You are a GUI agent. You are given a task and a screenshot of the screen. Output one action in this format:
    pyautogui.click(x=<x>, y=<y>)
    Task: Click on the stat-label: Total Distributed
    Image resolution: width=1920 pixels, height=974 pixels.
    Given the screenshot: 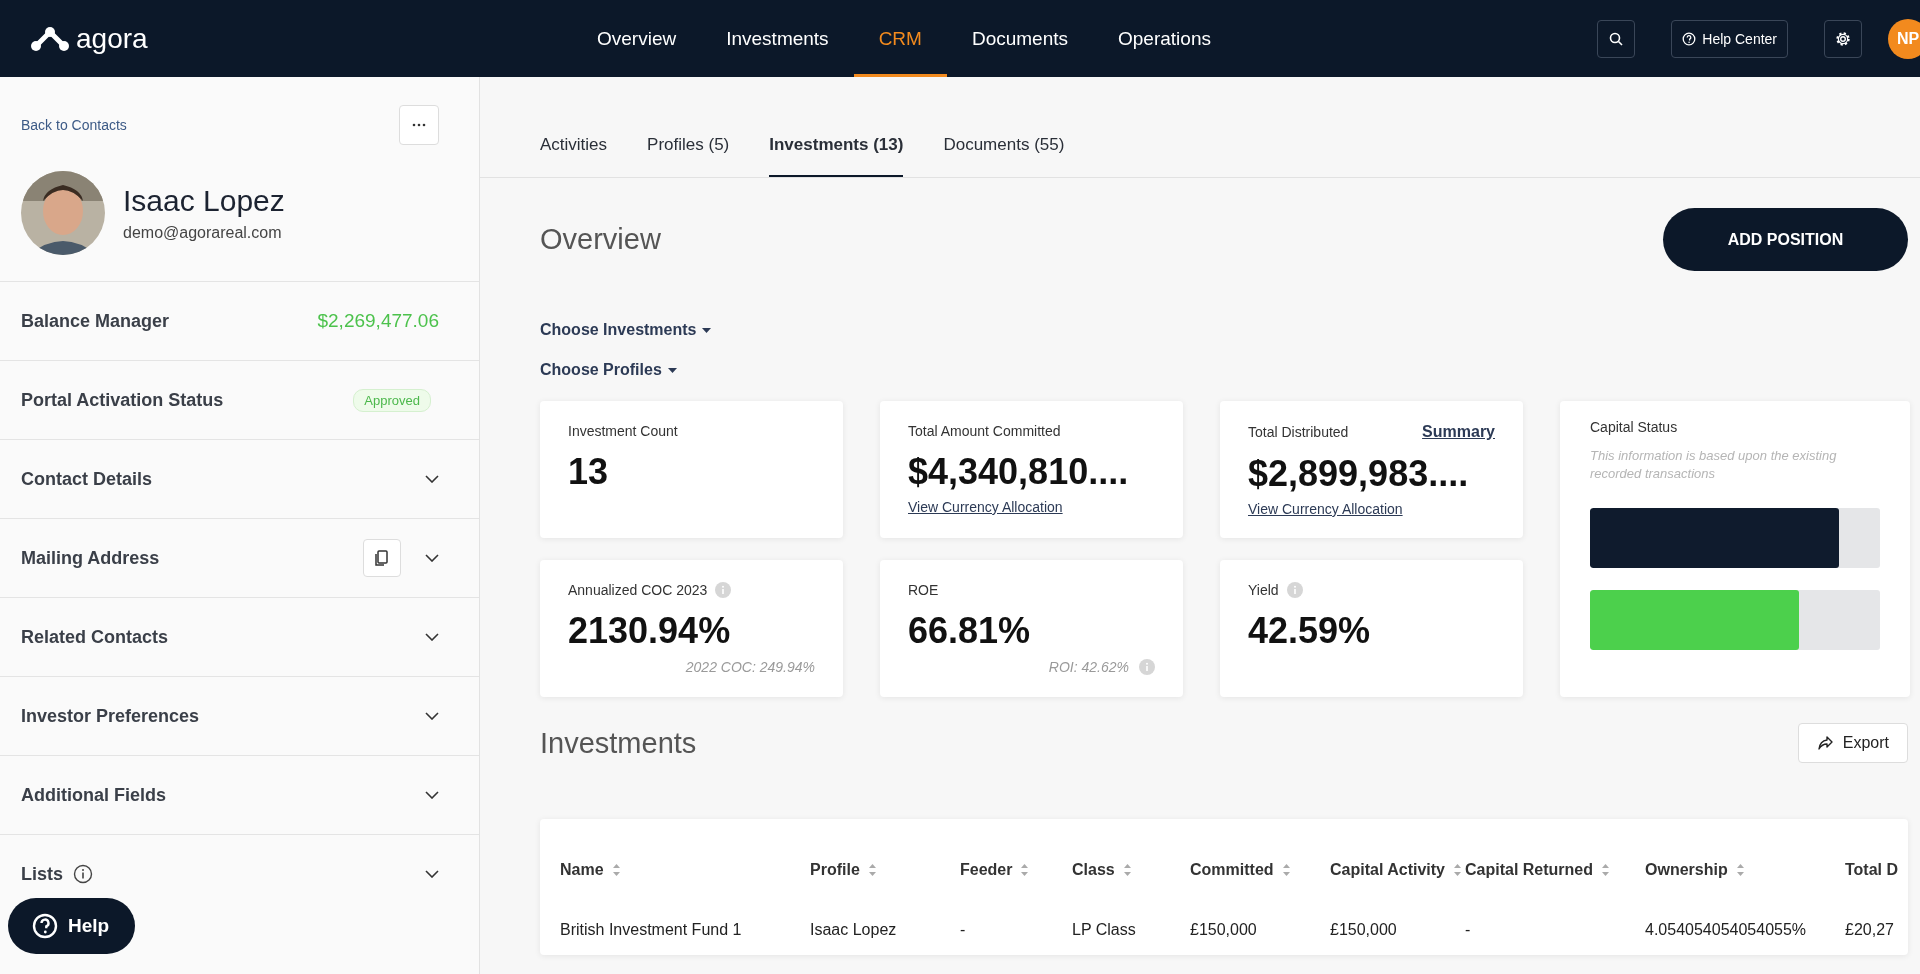 What is the action you would take?
    pyautogui.click(x=1298, y=432)
    